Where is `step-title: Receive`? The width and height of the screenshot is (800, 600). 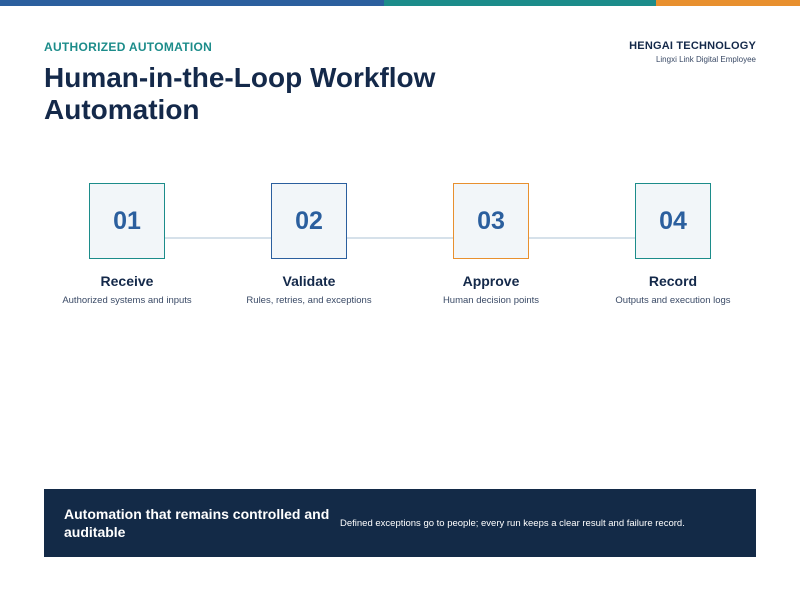 step-title: Receive is located at coordinates (127, 281).